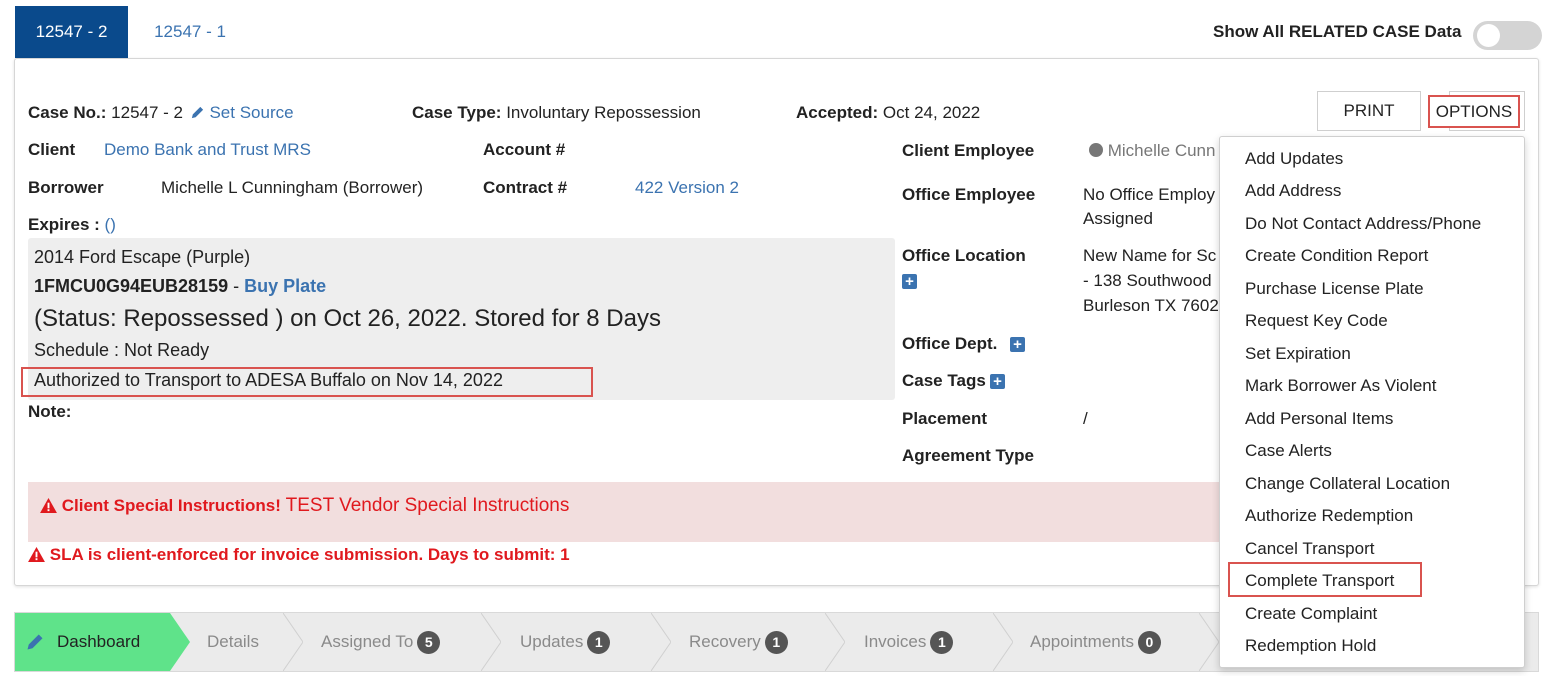  Describe the element at coordinates (1294, 159) in the screenshot. I see `menu-item-add-updates: Add Updates` at that location.